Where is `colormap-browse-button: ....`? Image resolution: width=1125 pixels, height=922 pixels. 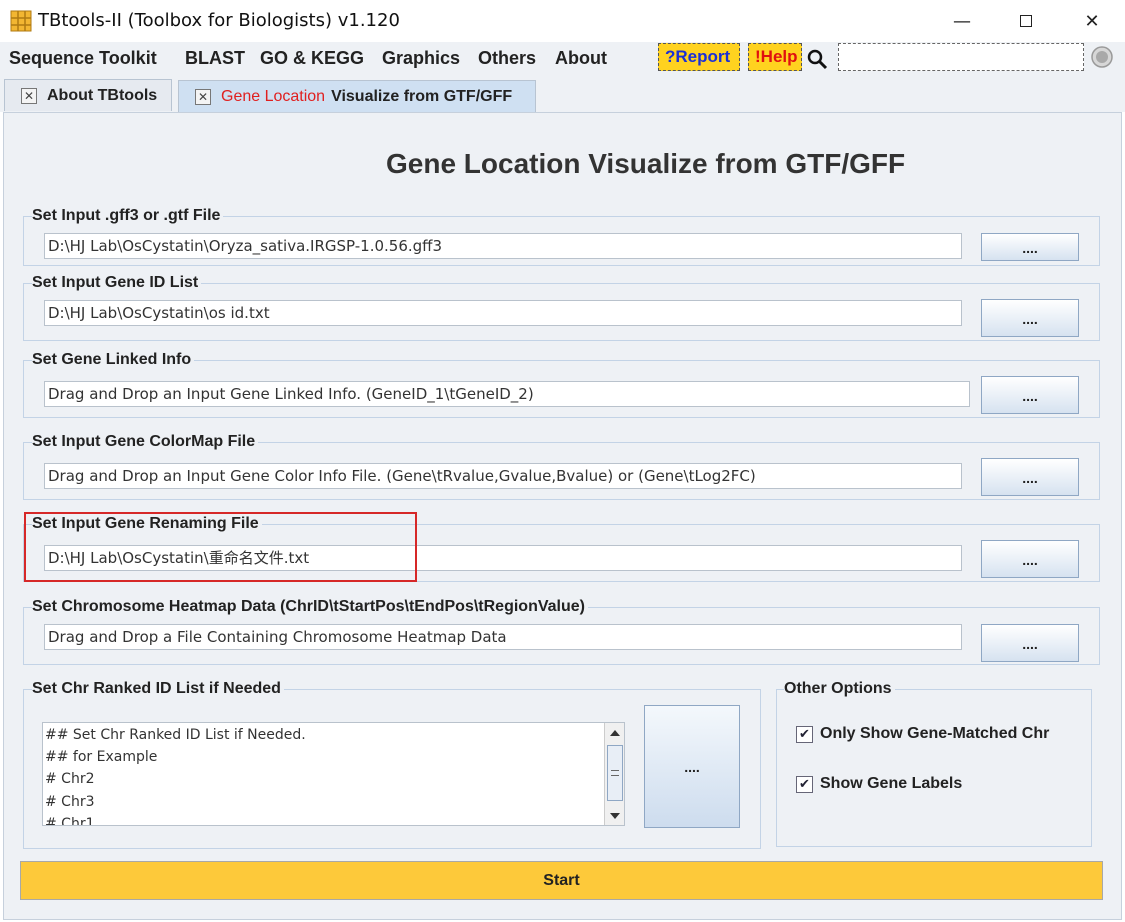
colormap-browse-button: .... is located at coordinates (1030, 477).